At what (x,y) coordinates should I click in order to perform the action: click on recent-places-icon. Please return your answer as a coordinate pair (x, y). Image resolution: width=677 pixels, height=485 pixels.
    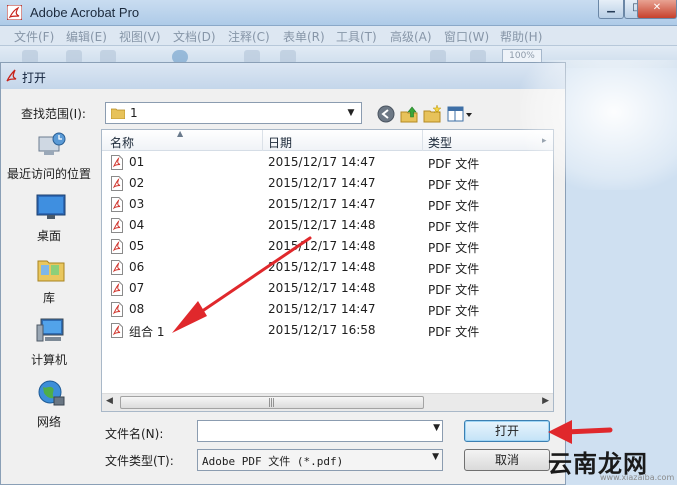
    Looking at the image, I should click on (52, 143).